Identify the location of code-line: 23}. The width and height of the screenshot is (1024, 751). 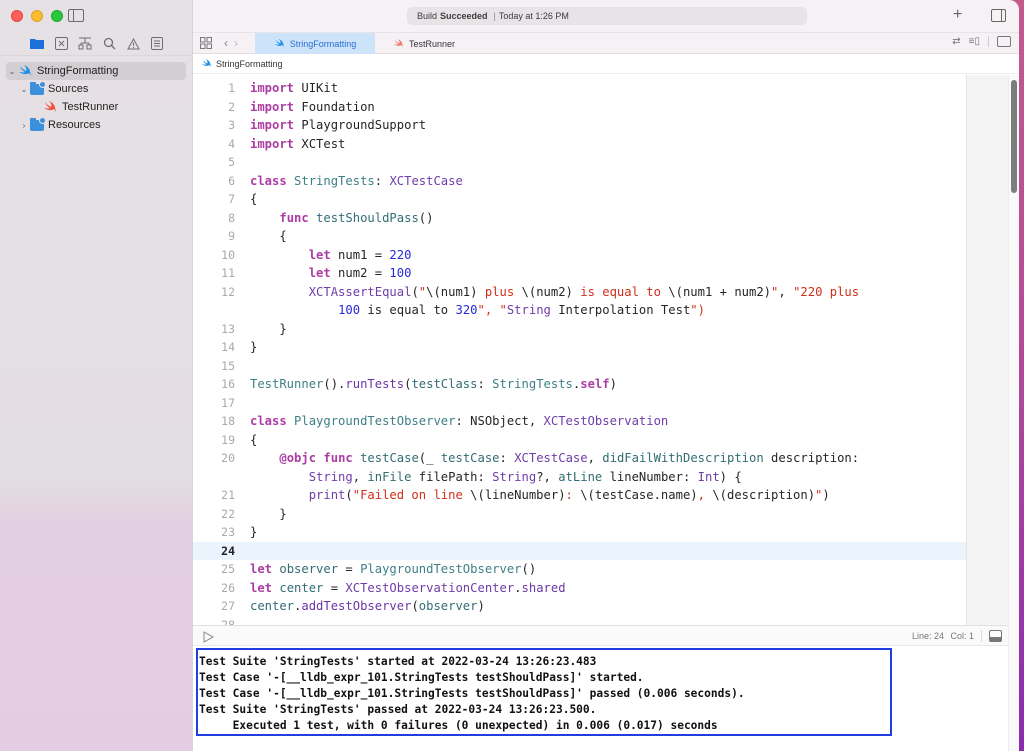
(579, 532).